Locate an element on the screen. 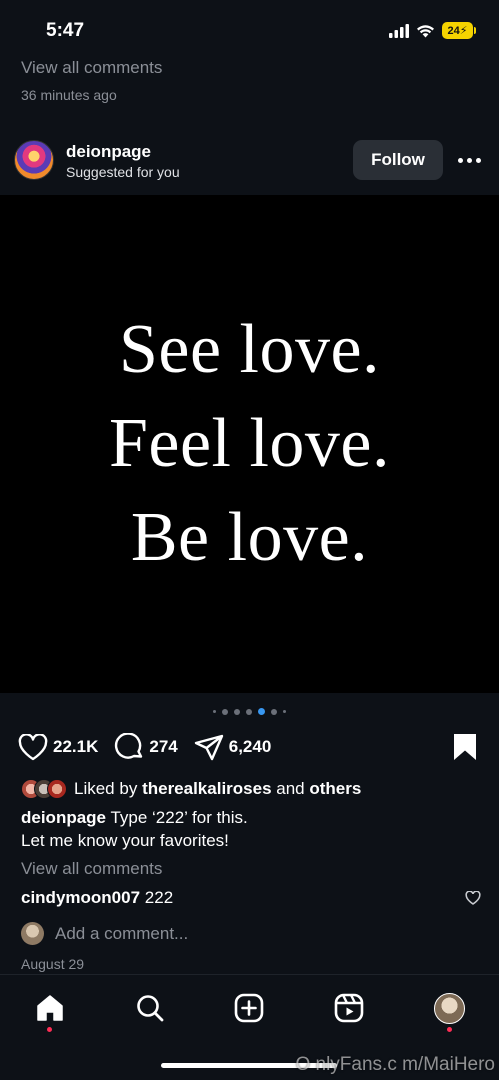 The image size is (499, 1080). add-comment-row is located at coordinates (188, 933).